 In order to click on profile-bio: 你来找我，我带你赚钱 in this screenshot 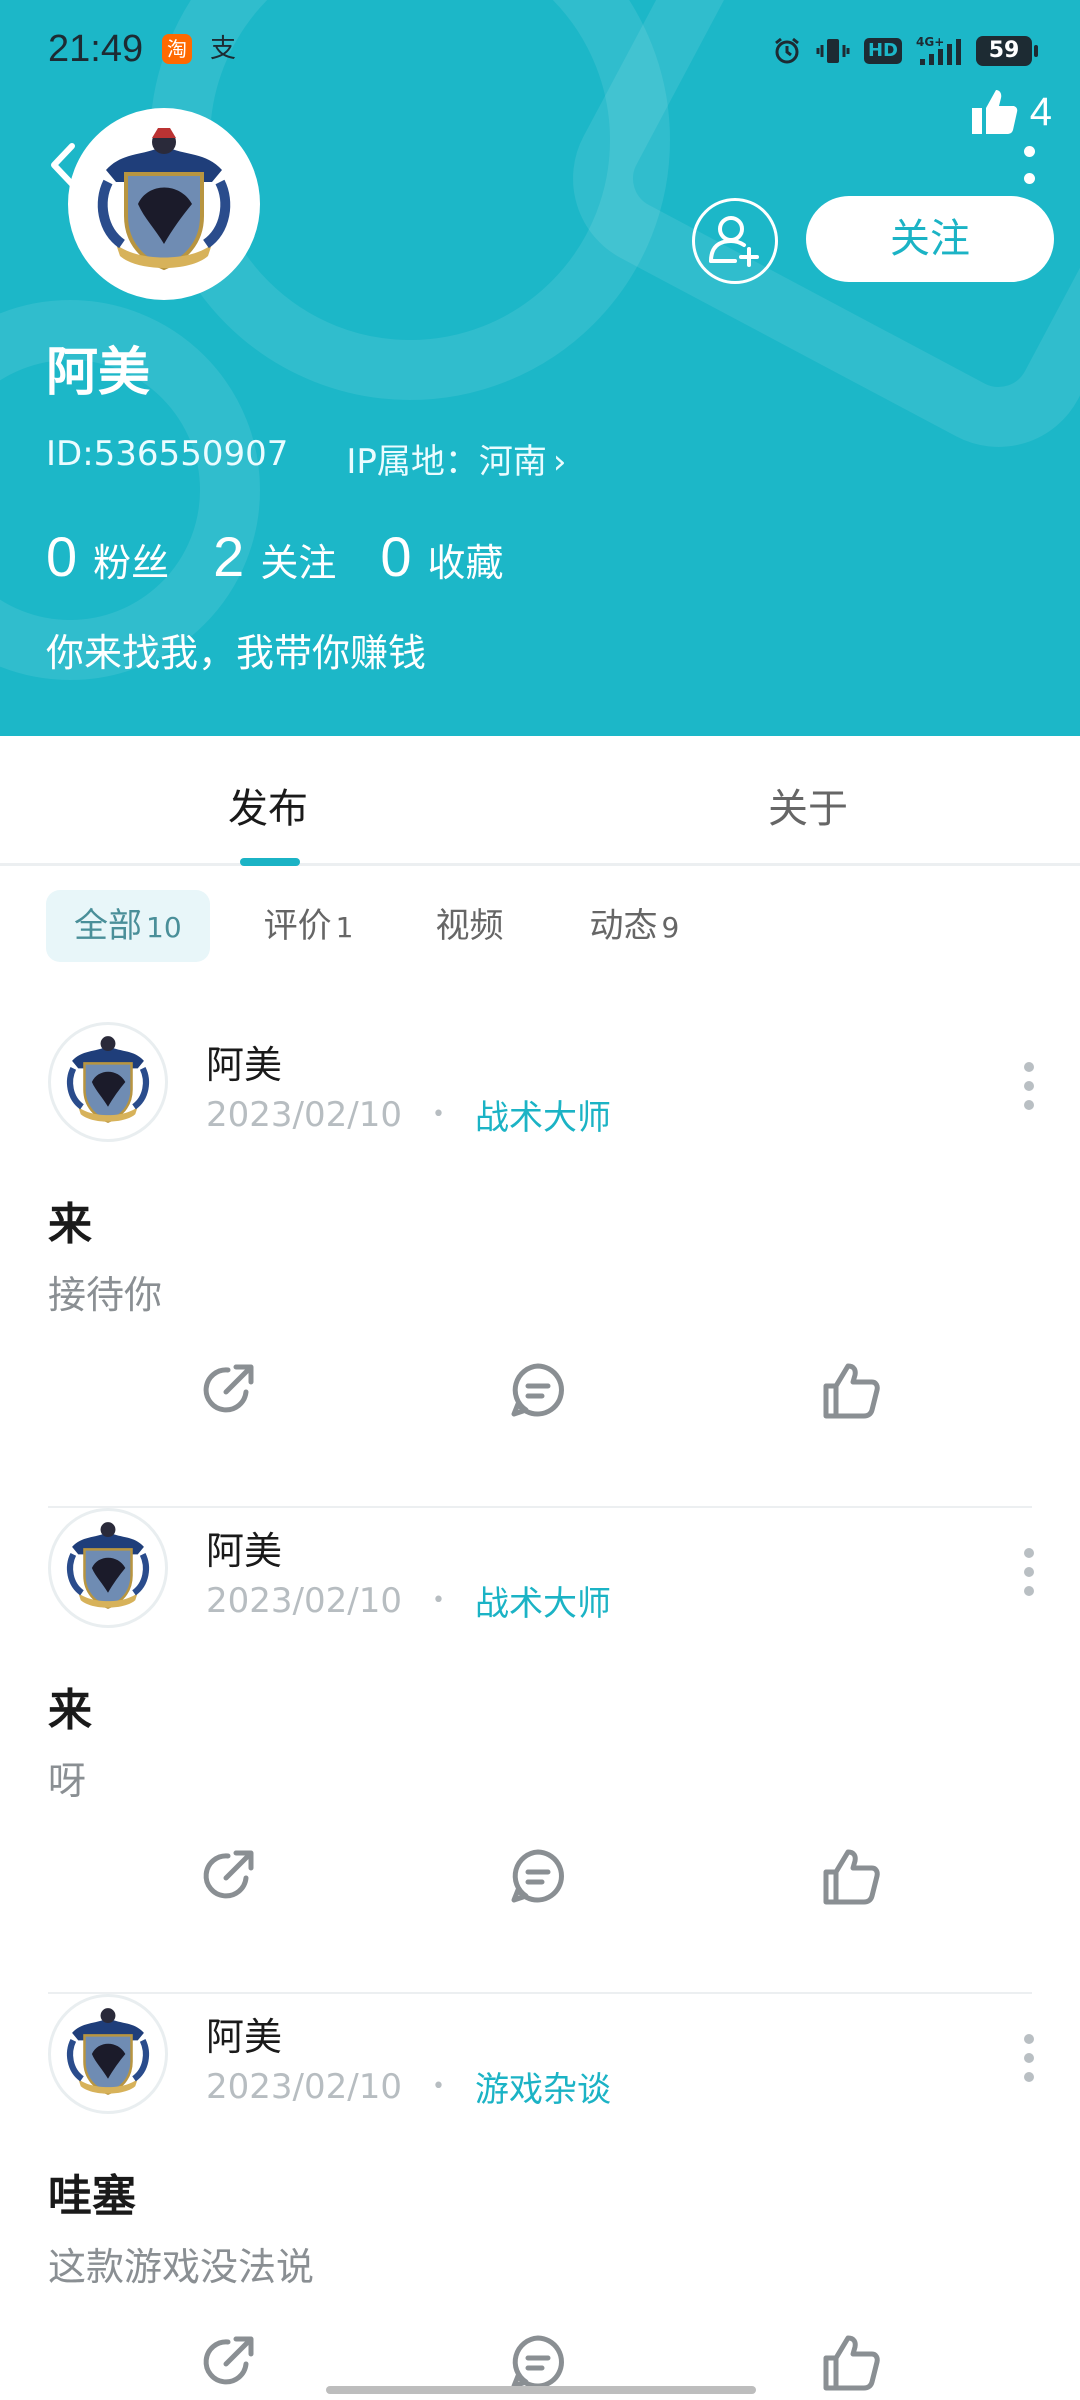, I will do `click(236, 653)`.